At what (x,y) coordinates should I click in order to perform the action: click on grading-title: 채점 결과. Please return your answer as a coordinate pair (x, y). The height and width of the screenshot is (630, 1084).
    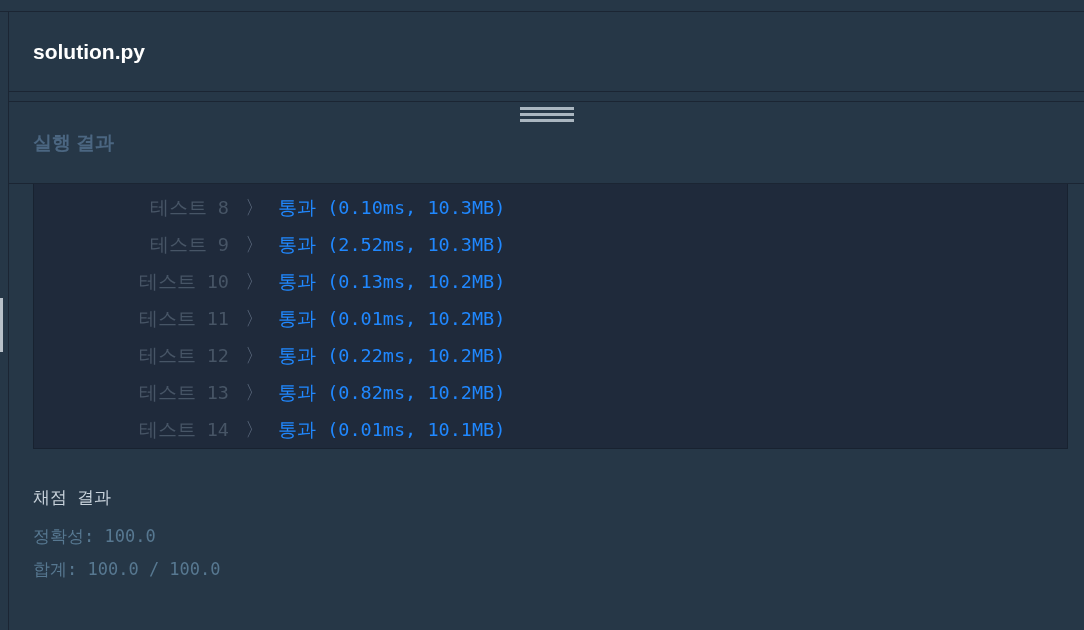
    Looking at the image, I should click on (72, 497).